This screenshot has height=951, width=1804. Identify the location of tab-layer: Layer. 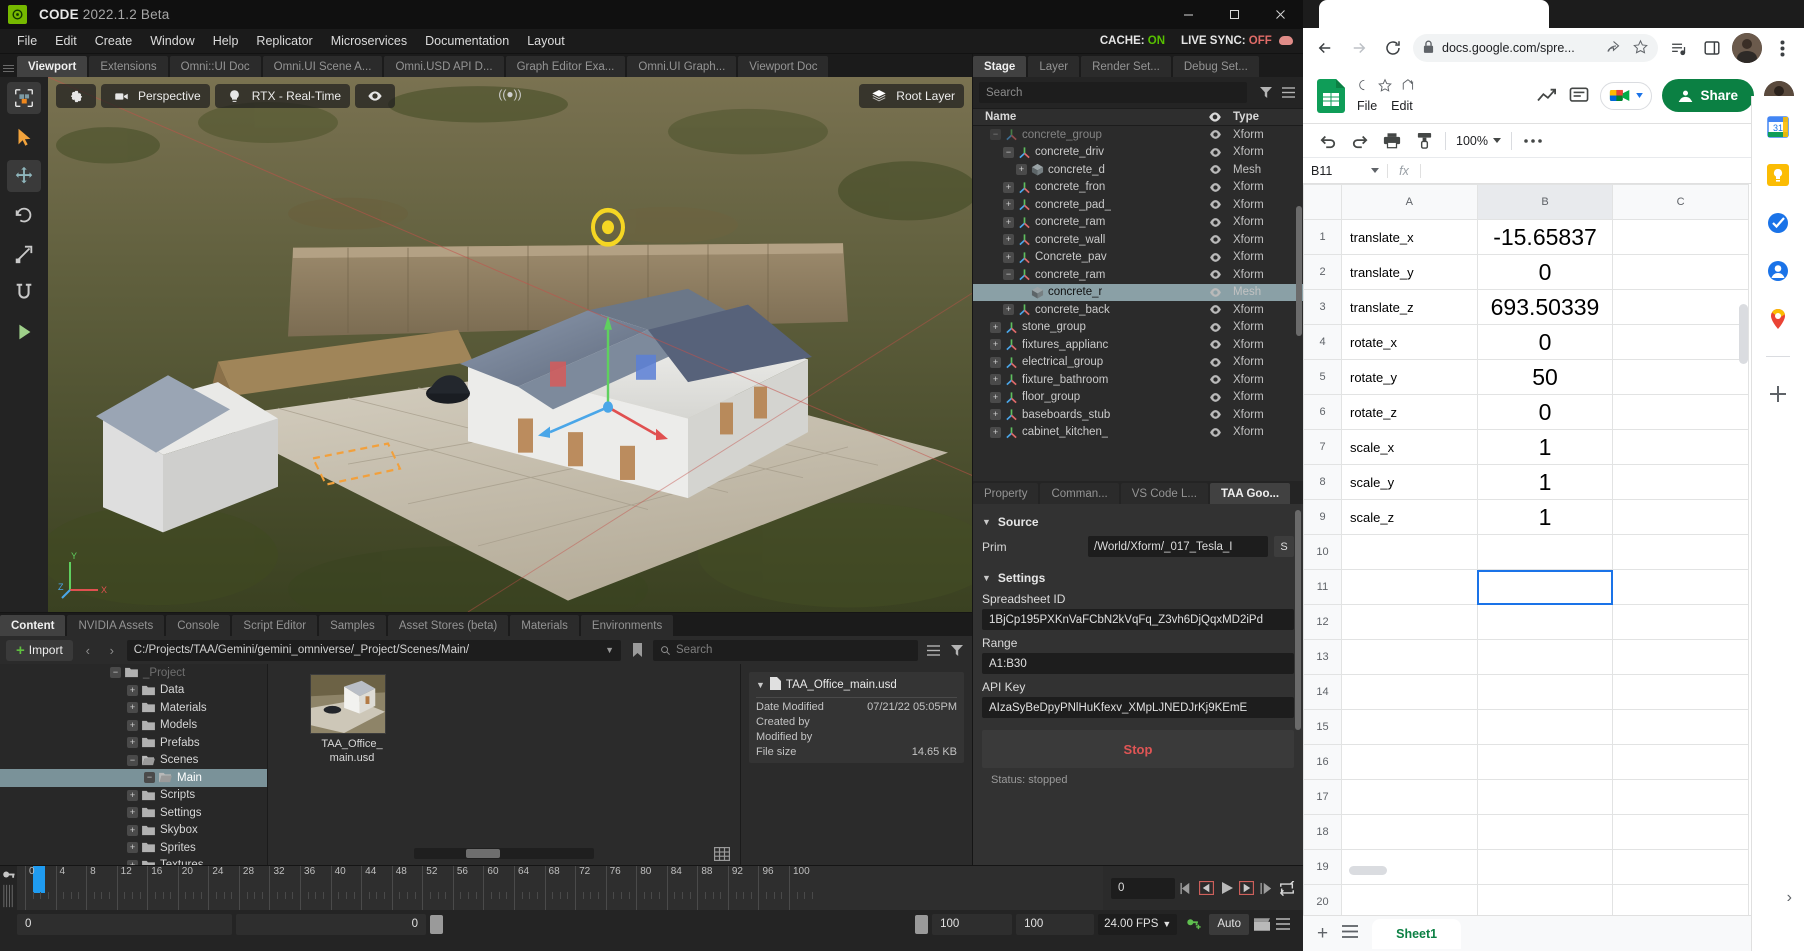
(1054, 66).